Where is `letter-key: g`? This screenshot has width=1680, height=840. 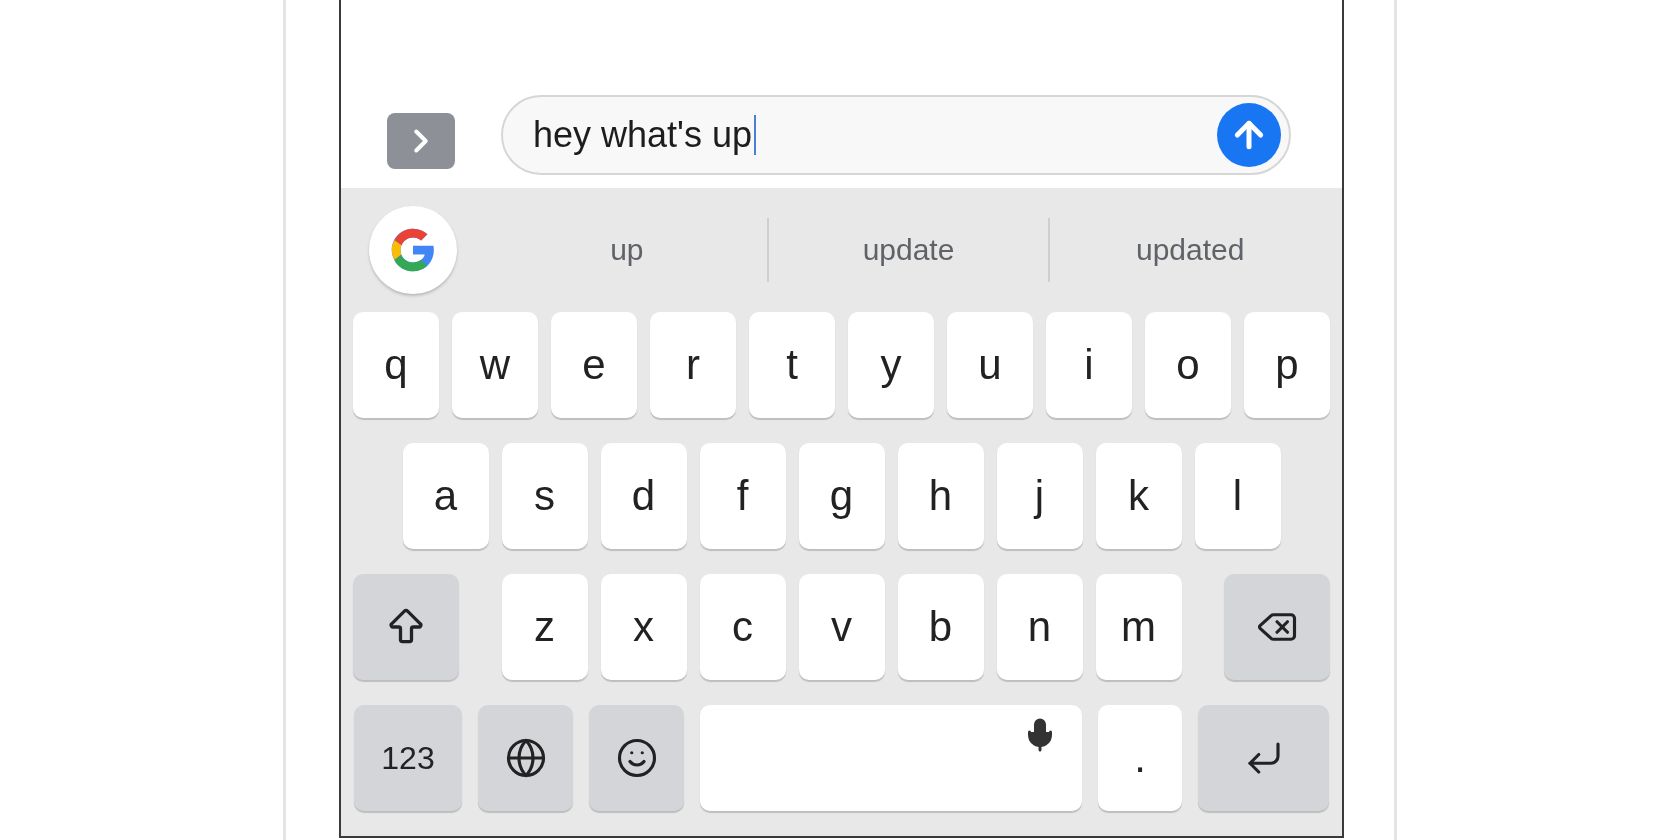 letter-key: g is located at coordinates (841, 496).